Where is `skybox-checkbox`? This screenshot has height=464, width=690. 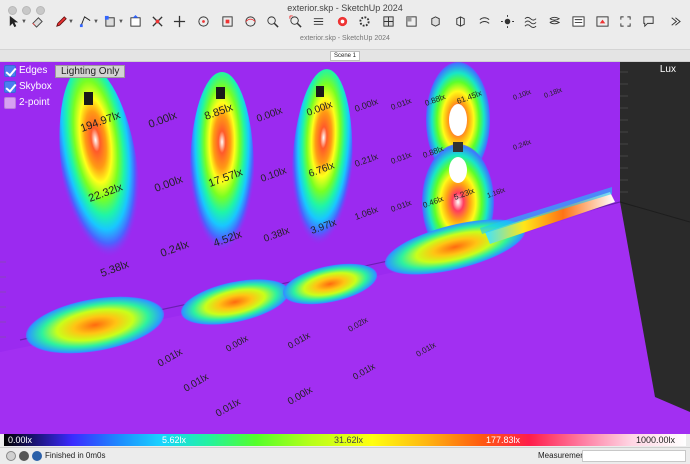 skybox-checkbox is located at coordinates (10, 87).